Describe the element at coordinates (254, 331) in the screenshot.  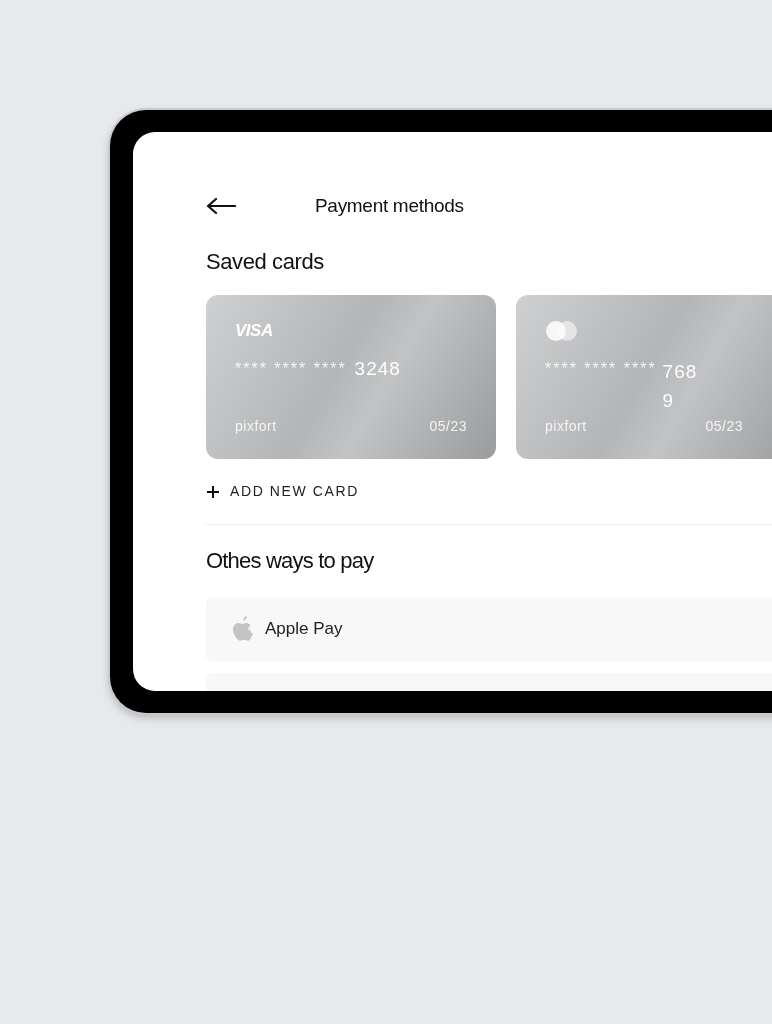
I see `card-brand: VISA` at that location.